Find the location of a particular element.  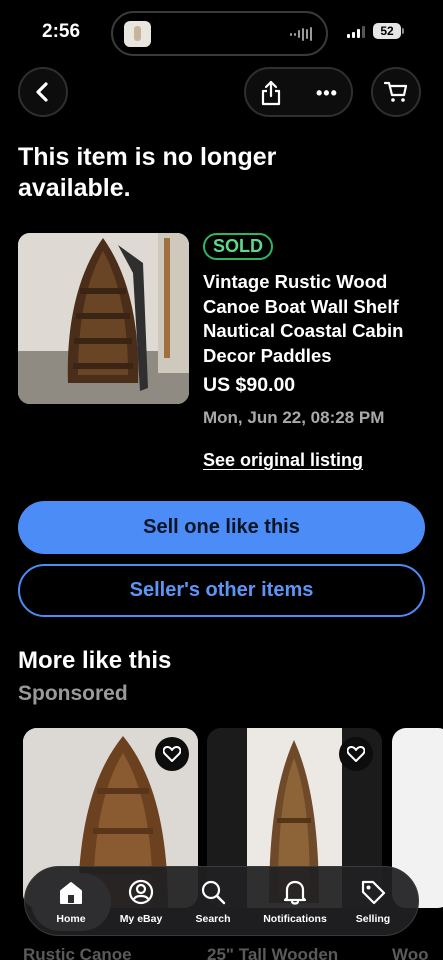

more-options-button: ••• is located at coordinates (327, 93).